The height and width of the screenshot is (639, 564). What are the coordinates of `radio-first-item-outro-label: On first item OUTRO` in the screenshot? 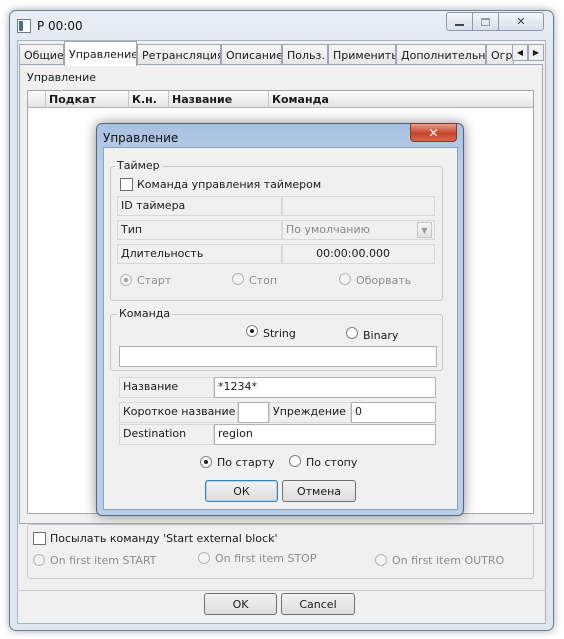 It's located at (448, 560).